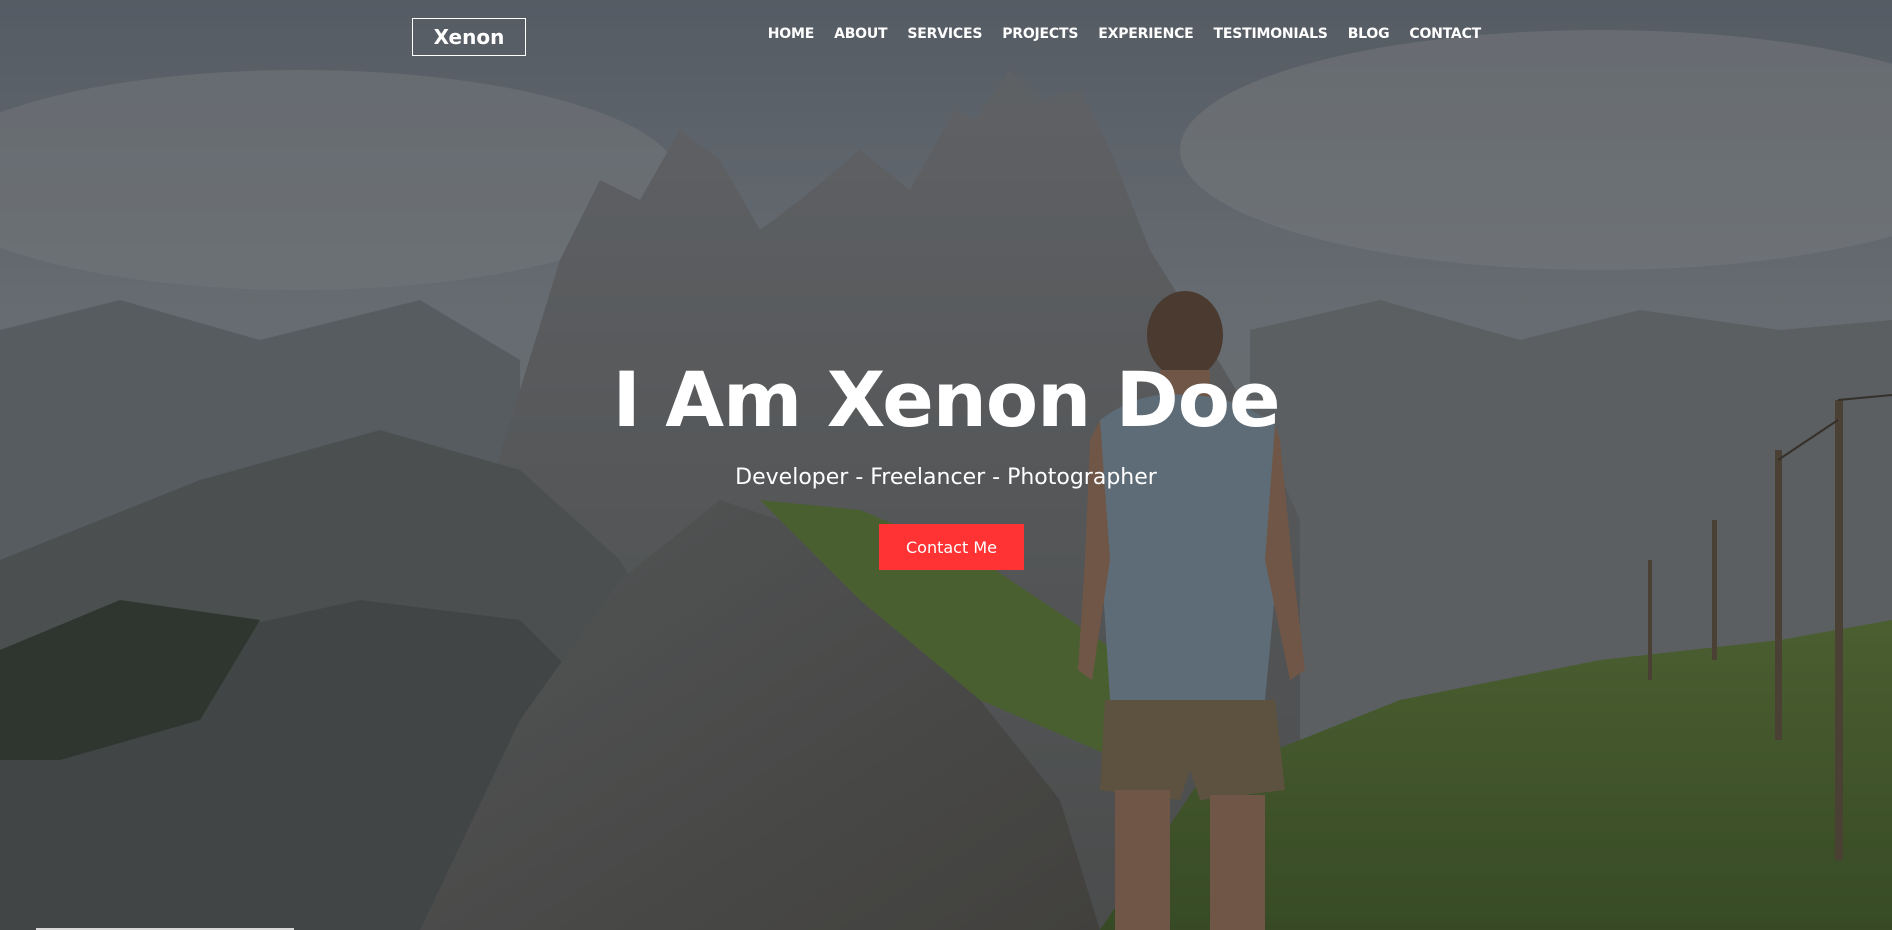 The width and height of the screenshot is (1892, 930). What do you see at coordinates (1271, 34) in the screenshot?
I see `nav-item-testimonials: TESTIMONIALS` at bounding box center [1271, 34].